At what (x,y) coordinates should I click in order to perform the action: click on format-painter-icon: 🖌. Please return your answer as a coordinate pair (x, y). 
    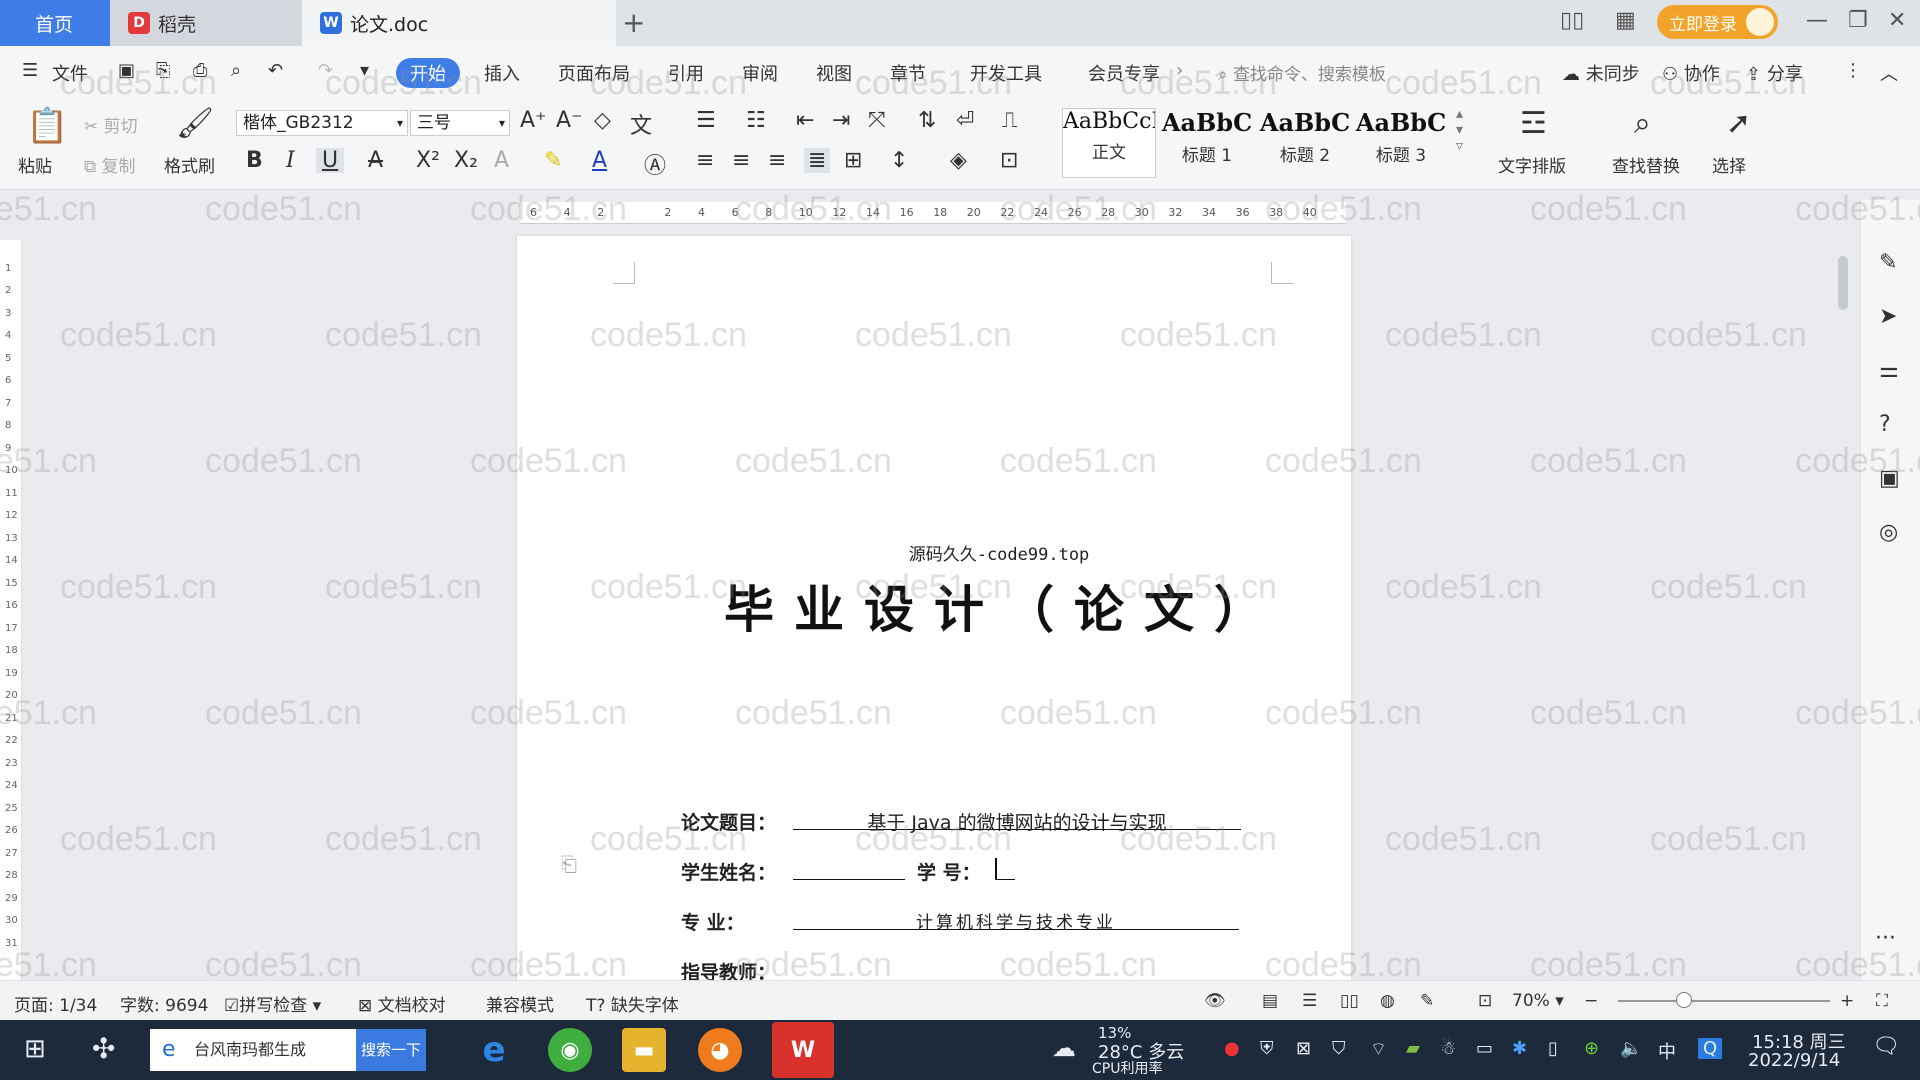
    Looking at the image, I should click on (195, 123).